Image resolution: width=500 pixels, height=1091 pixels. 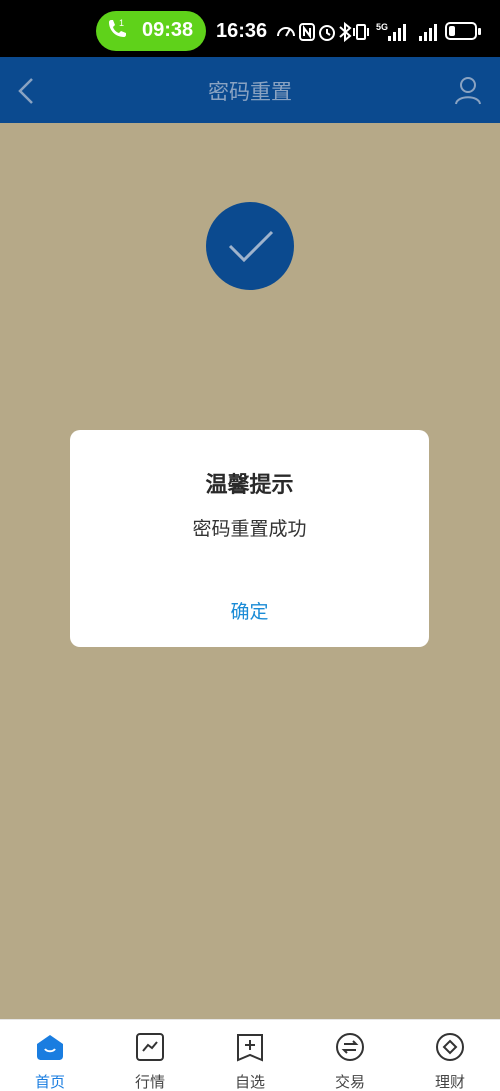 I want to click on signal-icon, so click(x=397, y=32).